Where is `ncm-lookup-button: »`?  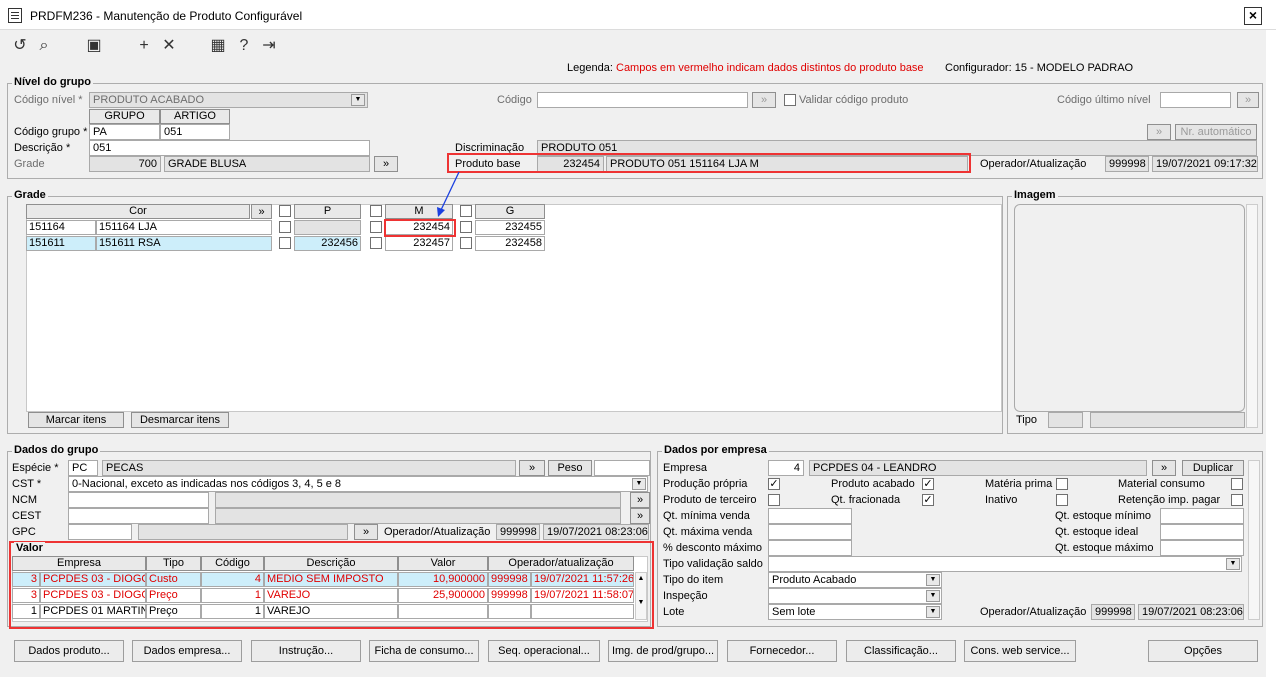 ncm-lookup-button: » is located at coordinates (640, 500).